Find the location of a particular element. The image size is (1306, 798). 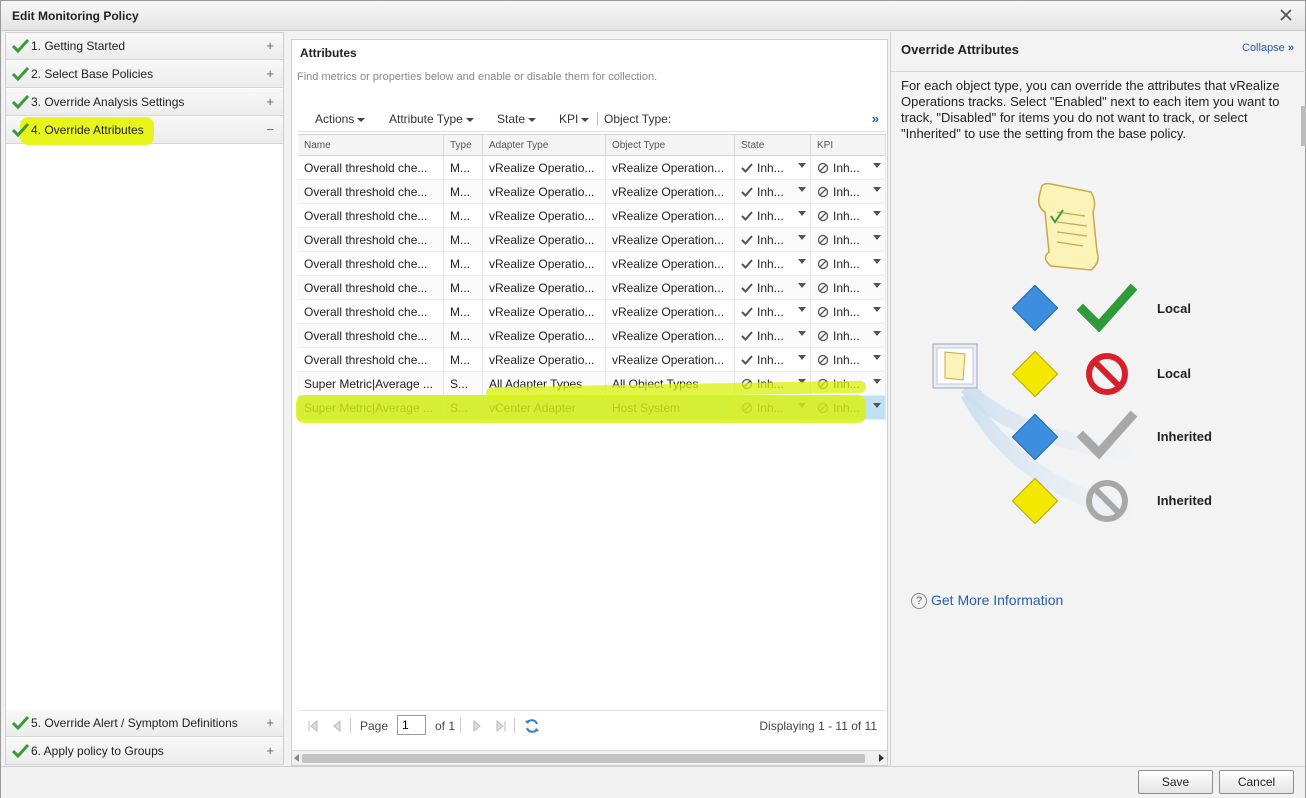

previous-page-icon is located at coordinates (337, 726).